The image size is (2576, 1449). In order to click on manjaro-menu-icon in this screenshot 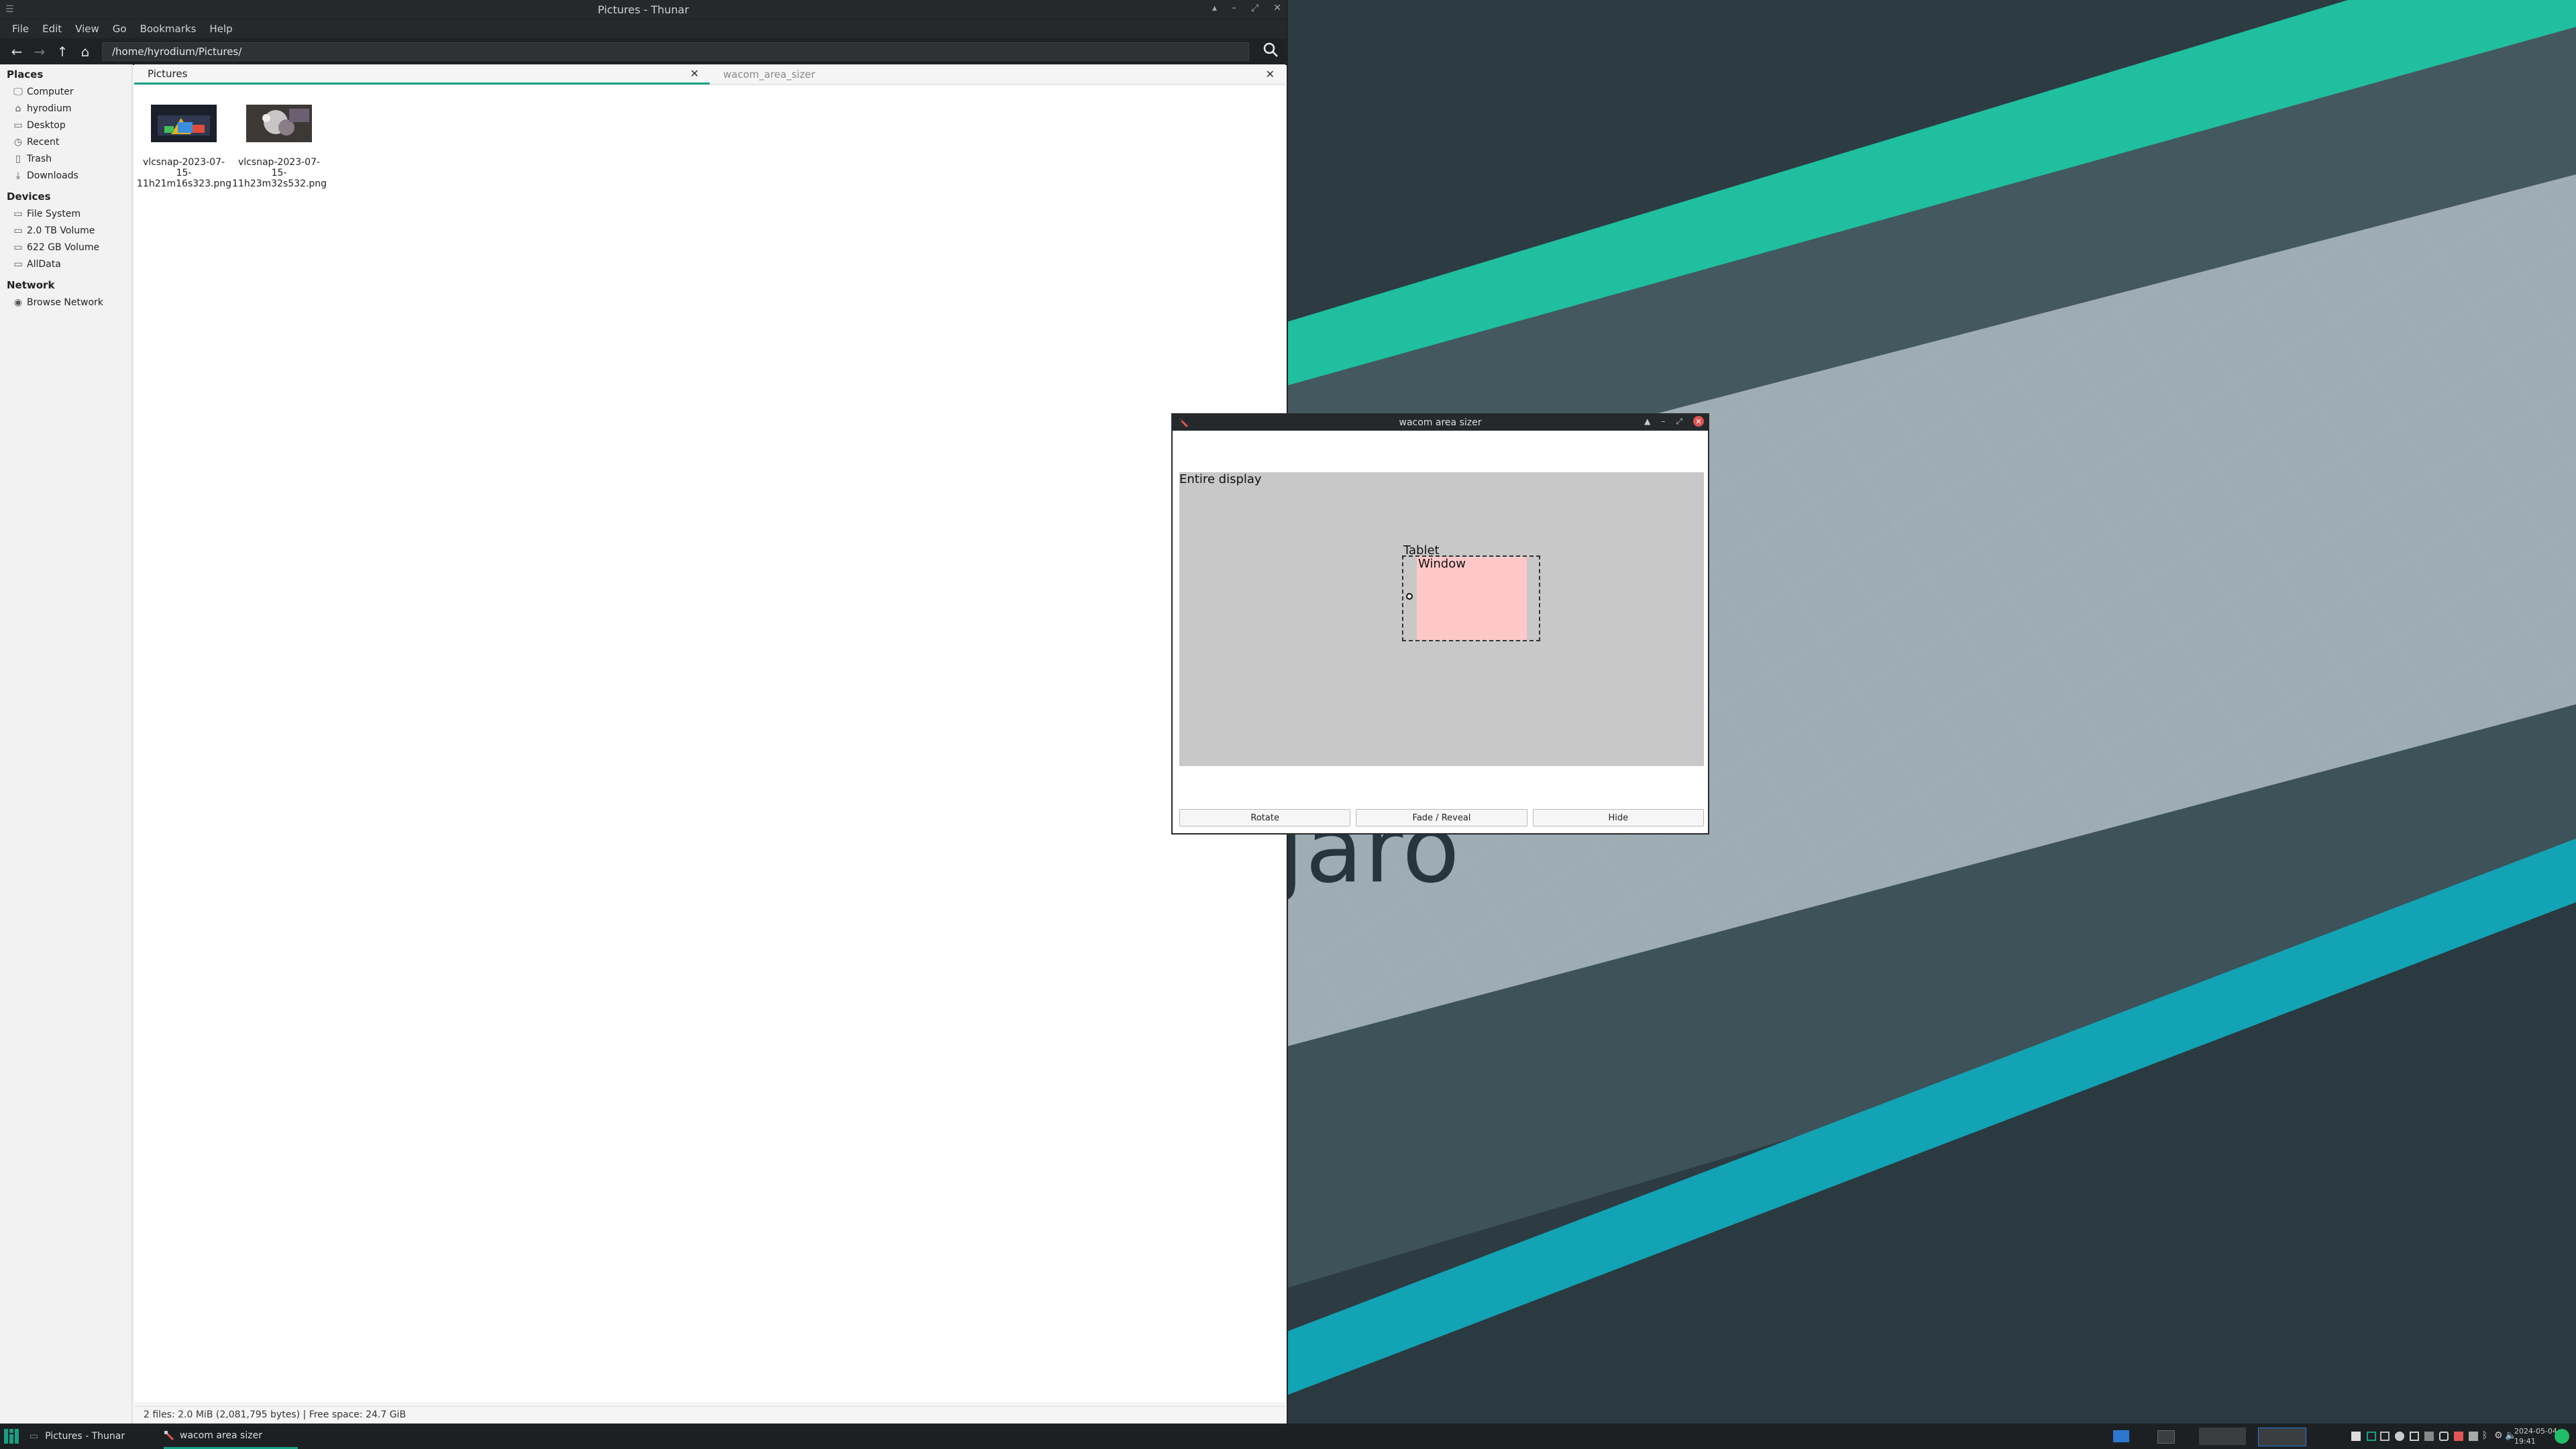, I will do `click(11, 1436)`.